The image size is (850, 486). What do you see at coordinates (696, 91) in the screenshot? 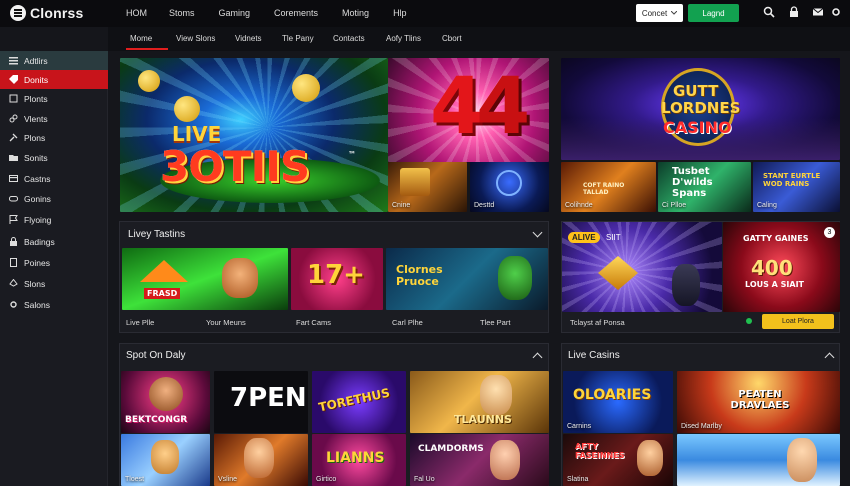
I see `casino-logo-line1: GUTT` at bounding box center [696, 91].